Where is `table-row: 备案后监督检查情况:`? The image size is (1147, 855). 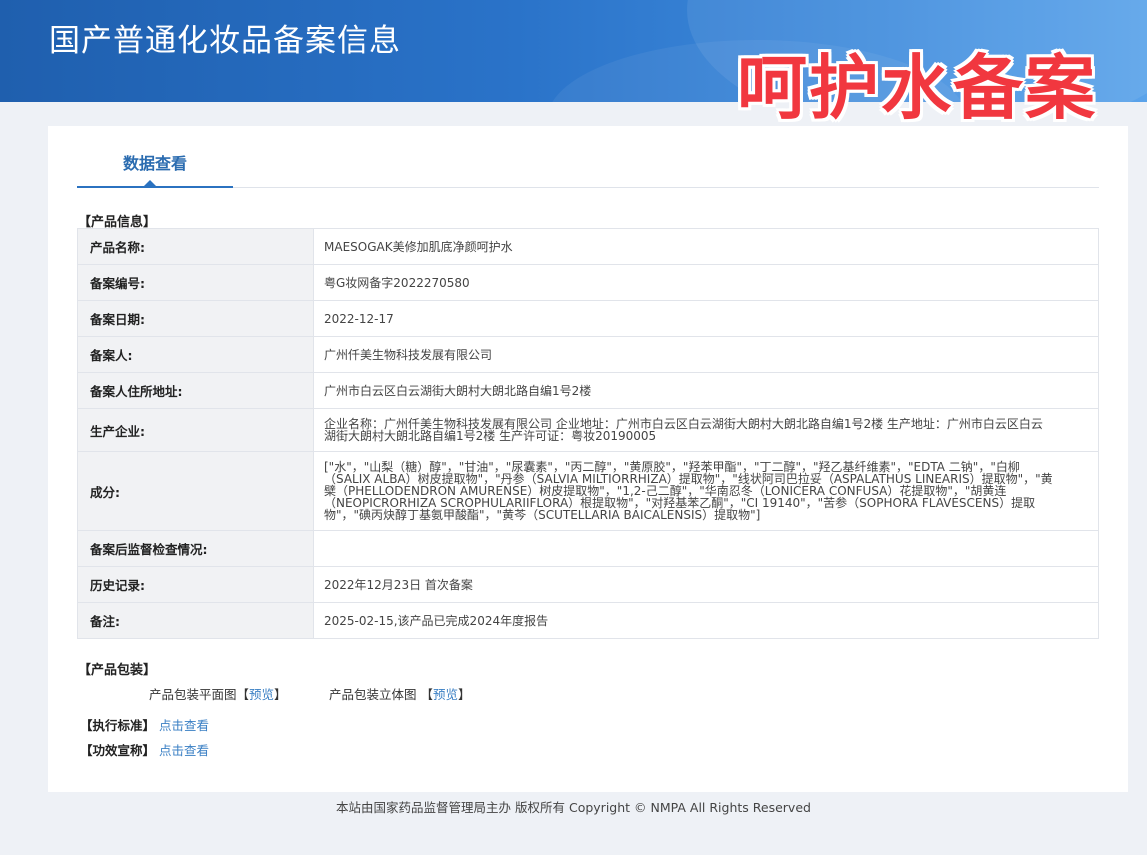
table-row: 备案后监督检查情况: is located at coordinates (588, 548).